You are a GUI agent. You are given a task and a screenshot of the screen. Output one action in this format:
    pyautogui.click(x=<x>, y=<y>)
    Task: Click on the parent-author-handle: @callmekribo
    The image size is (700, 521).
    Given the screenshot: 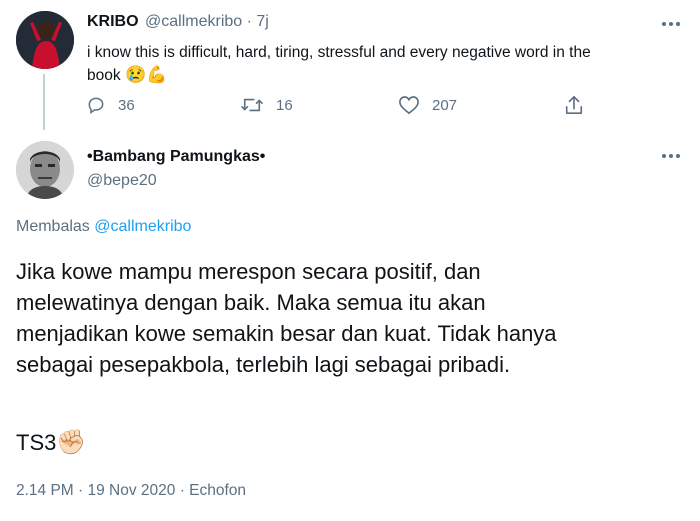 What is the action you would take?
    pyautogui.click(x=193, y=21)
    